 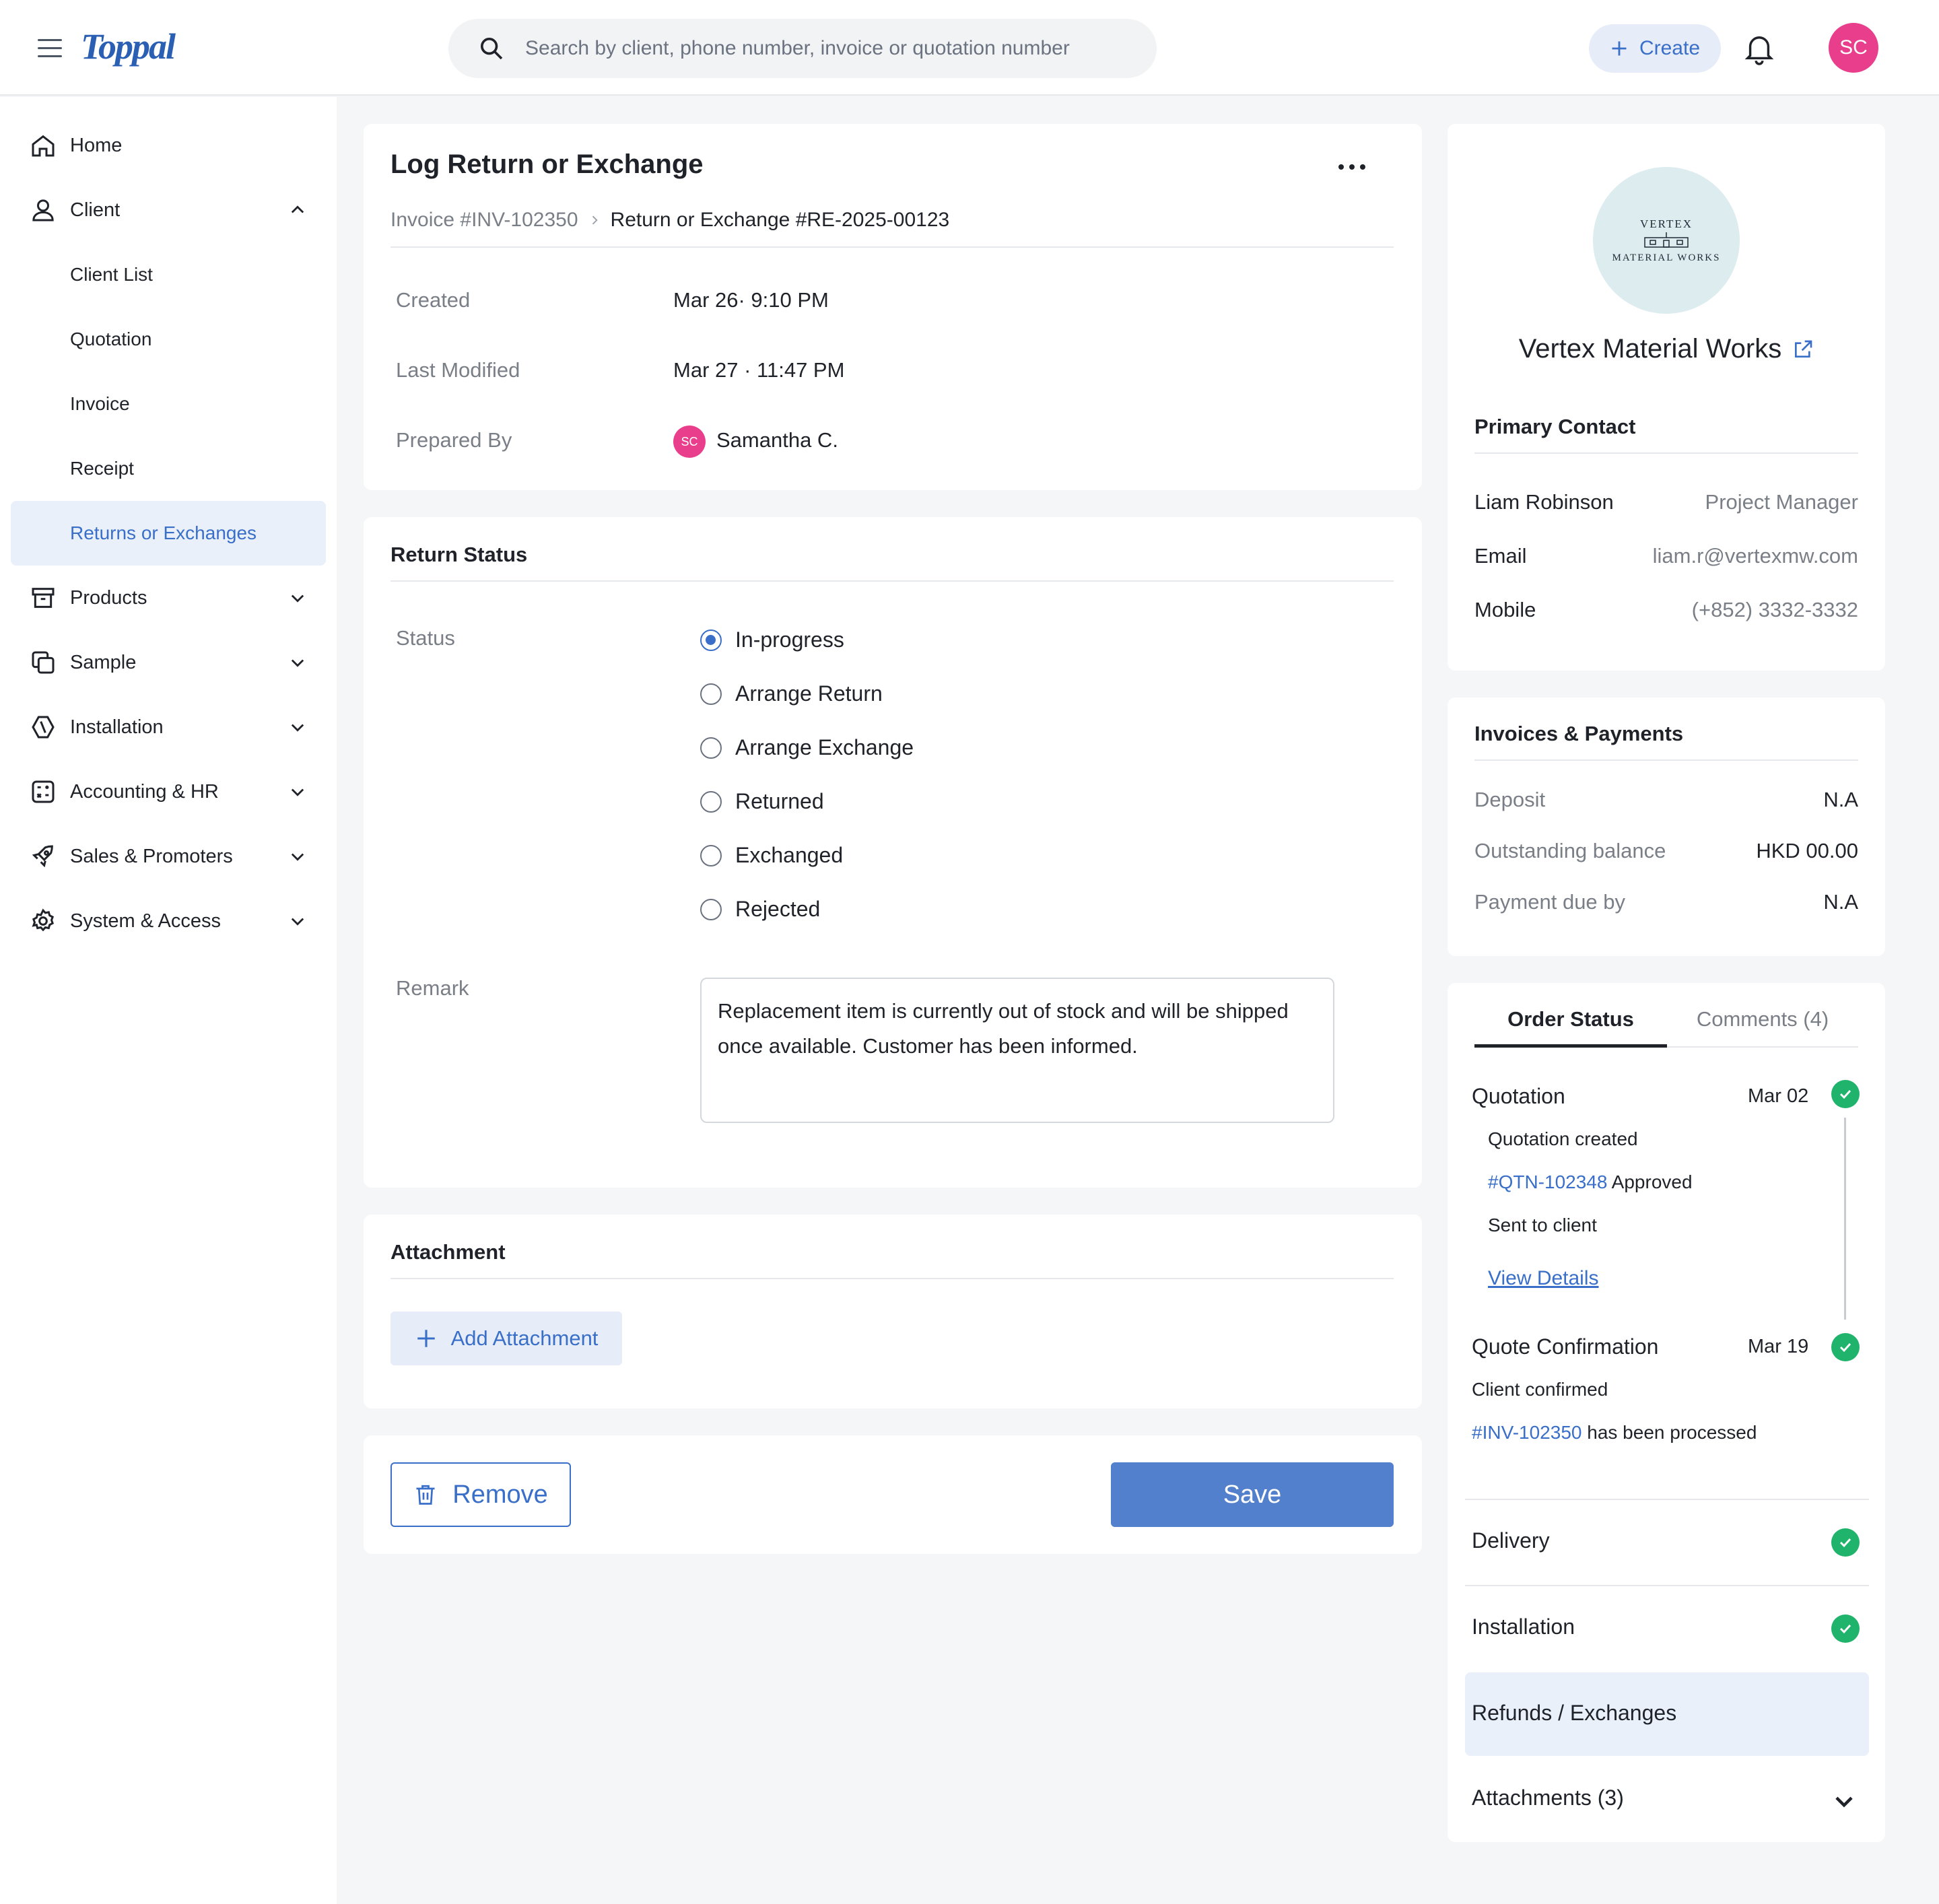 I want to click on status-label: Status, so click(x=426, y=638).